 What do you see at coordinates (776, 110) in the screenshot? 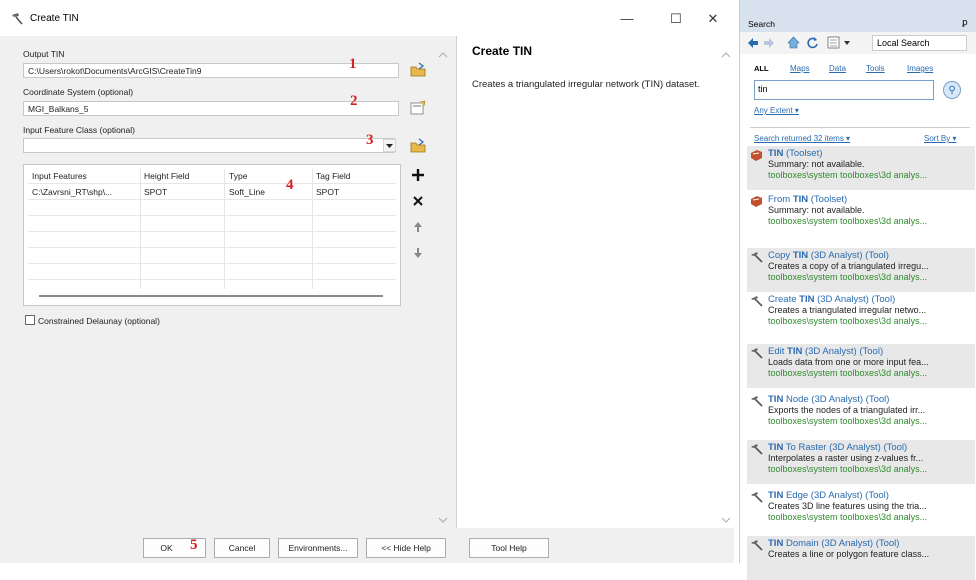
I see `any-extent-link: Any Extent ▾` at bounding box center [776, 110].